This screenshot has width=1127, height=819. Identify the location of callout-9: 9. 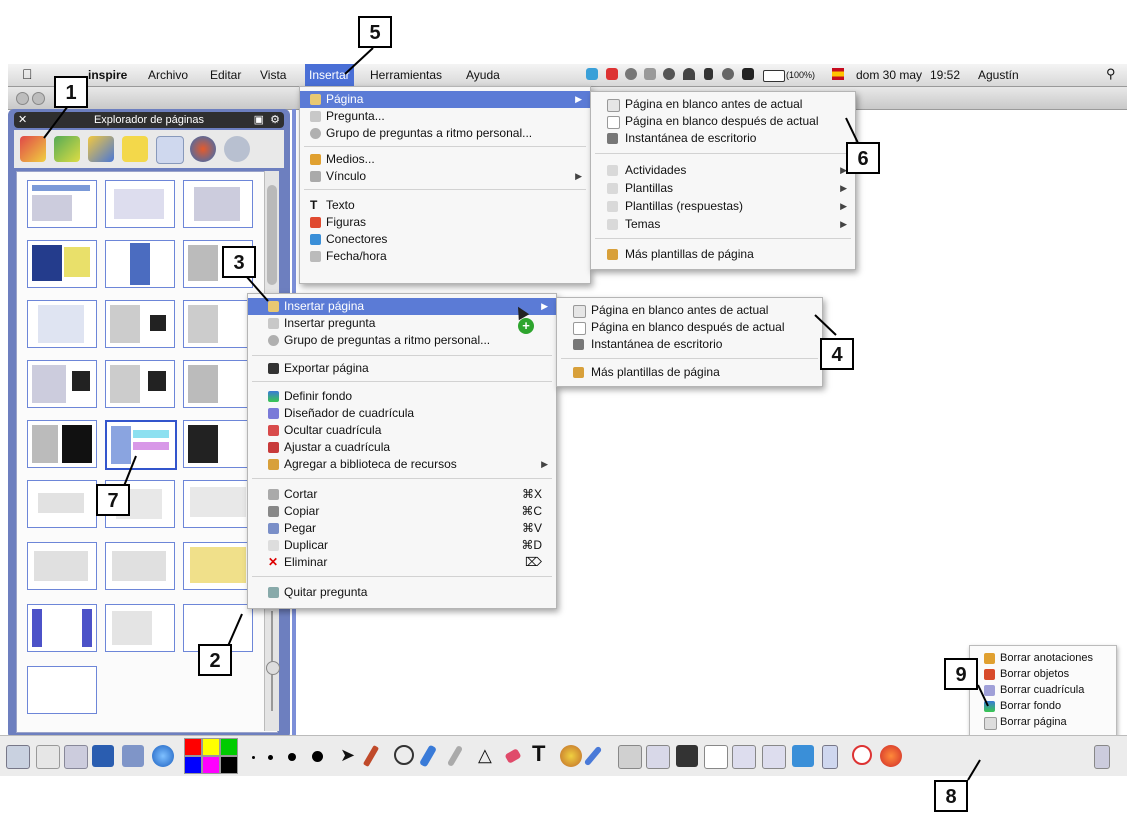
(961, 674).